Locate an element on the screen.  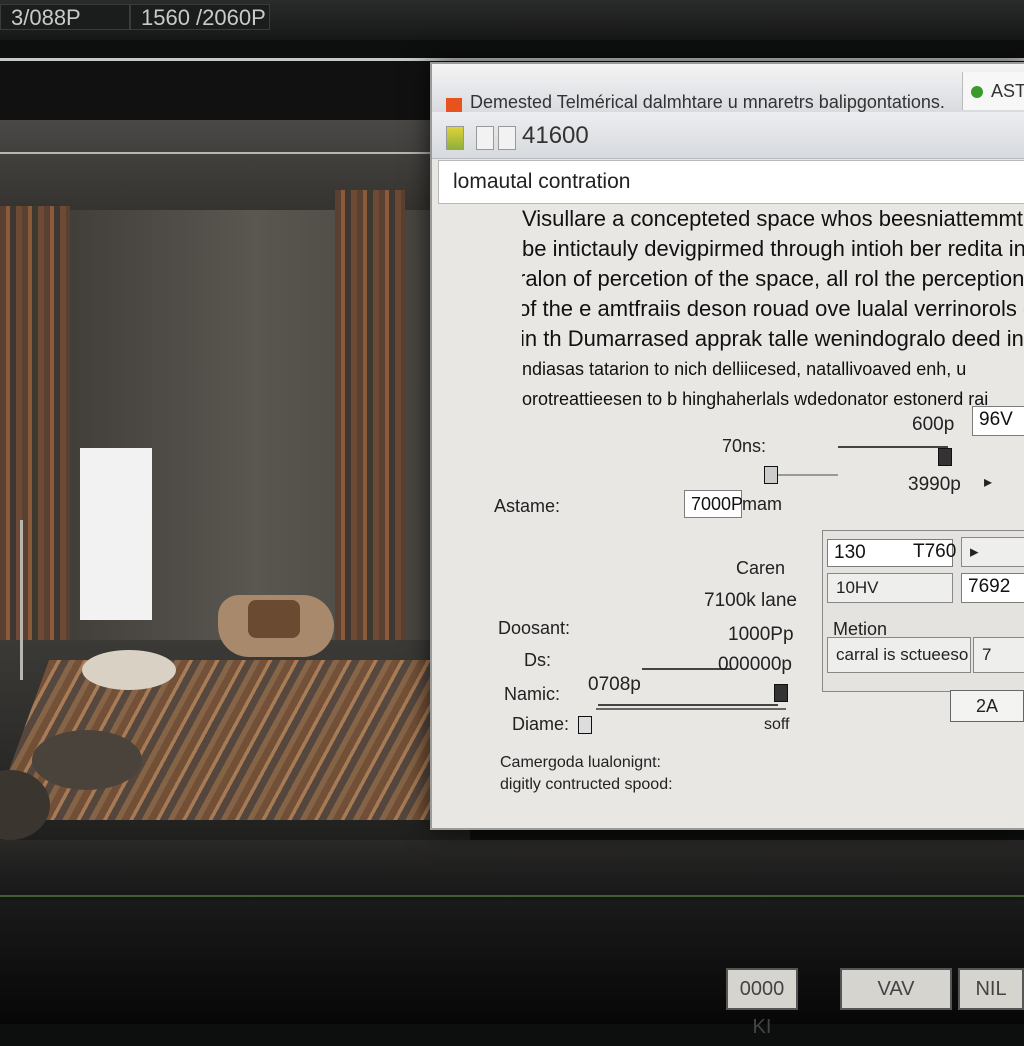
namic-slider-bottom is located at coordinates (688, 705).